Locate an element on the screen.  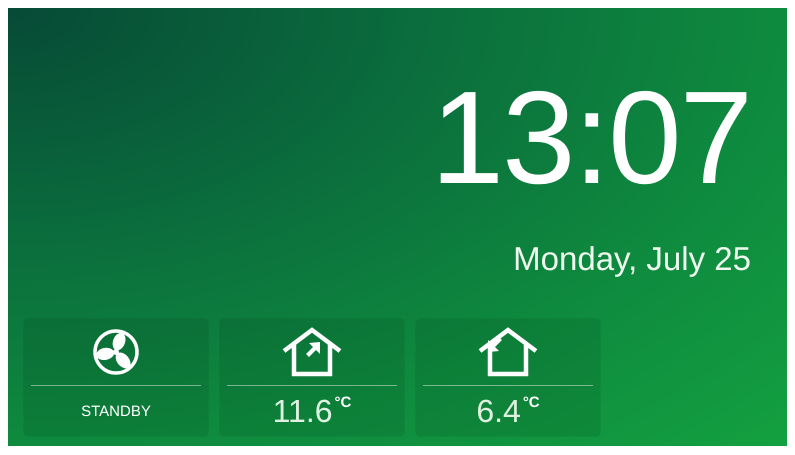
temperature-value: 11.6 is located at coordinates (302, 411).